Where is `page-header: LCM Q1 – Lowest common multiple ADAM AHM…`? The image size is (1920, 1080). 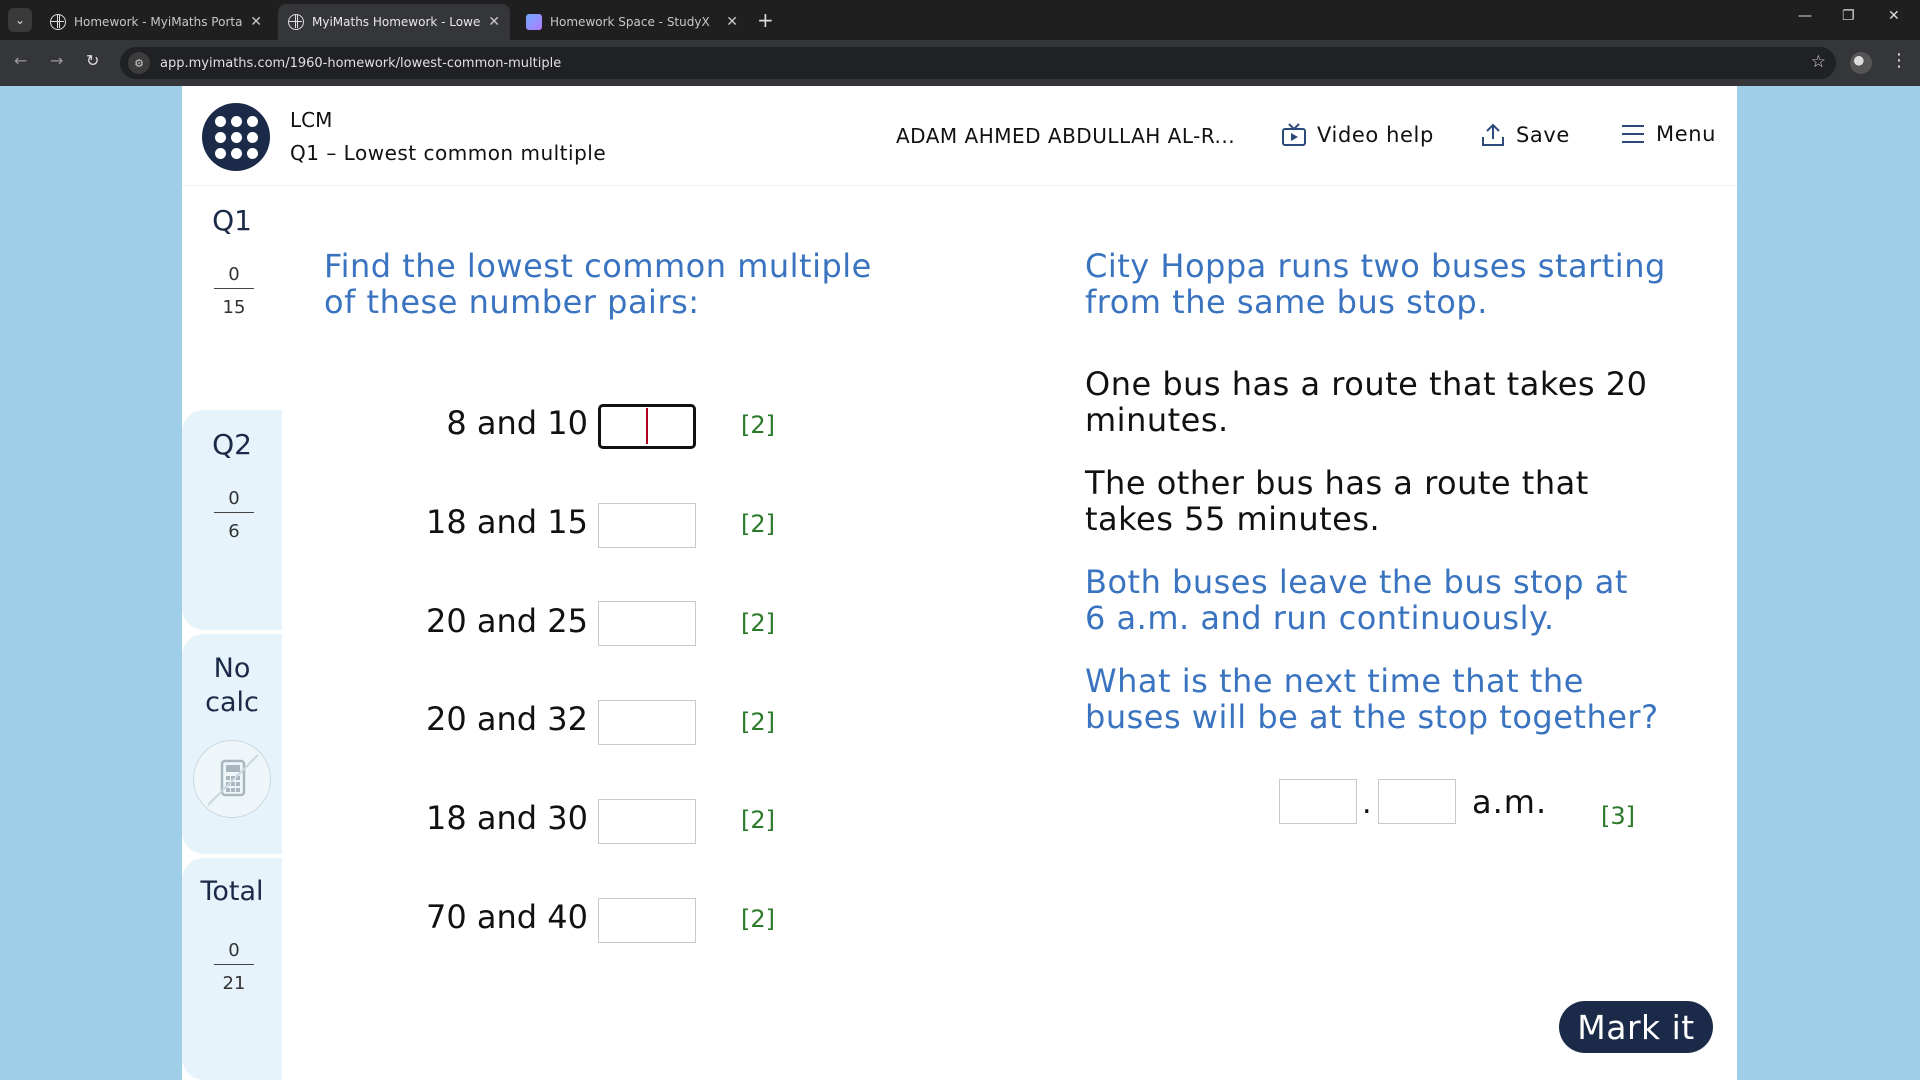
page-header: LCM Q1 – Lowest common multiple ADAM AHM… is located at coordinates (959, 136).